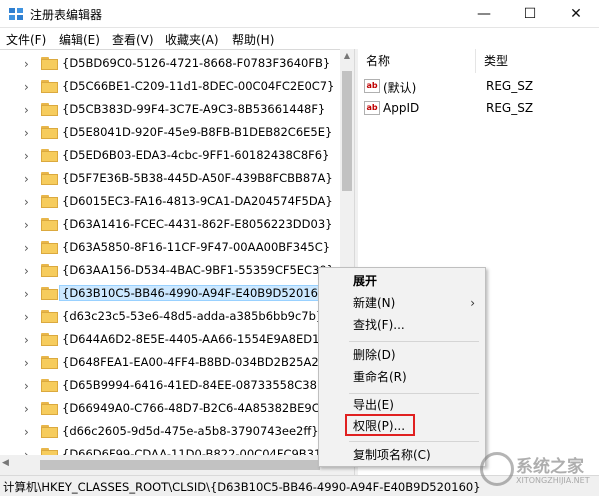 The image size is (599, 496). I want to click on tree-item: › {d63c23c5-53e6-48d5-adda-a385b6bb9c7b}, so click(170, 317).